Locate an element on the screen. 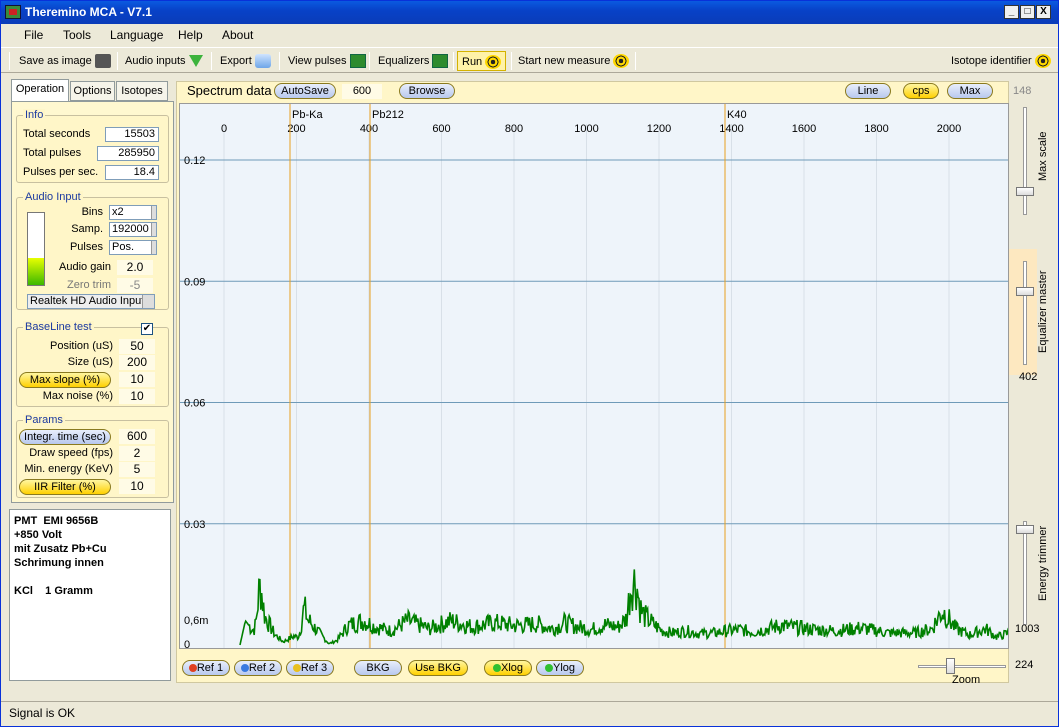  maximize-button: □ is located at coordinates (1027, 12).